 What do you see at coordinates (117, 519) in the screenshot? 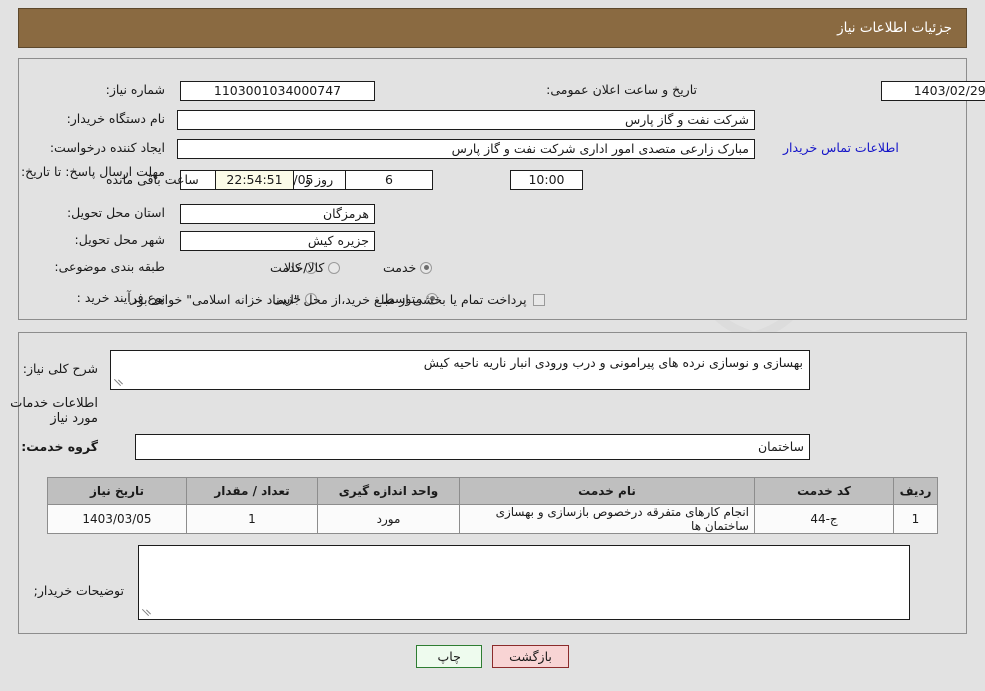
I see `table-cell-need-date: 1403/03/05` at bounding box center [117, 519].